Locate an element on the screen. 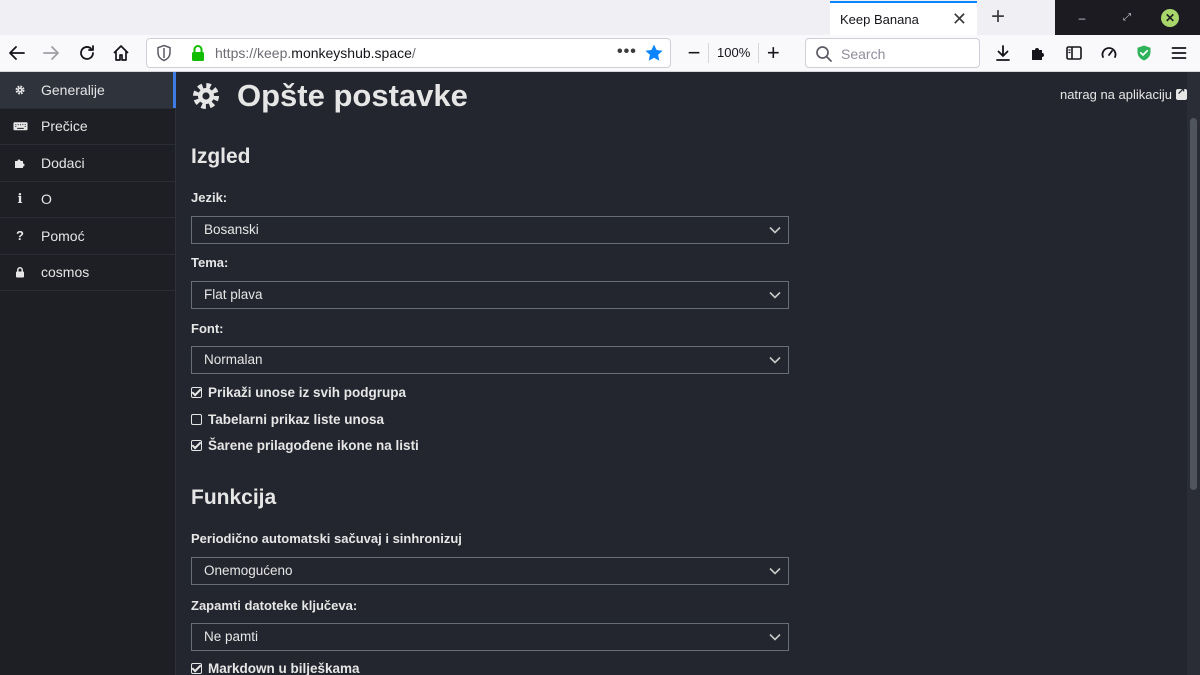 The width and height of the screenshot is (1200, 675). sidebar-item-dodaci: Dodaci is located at coordinates (87, 163).